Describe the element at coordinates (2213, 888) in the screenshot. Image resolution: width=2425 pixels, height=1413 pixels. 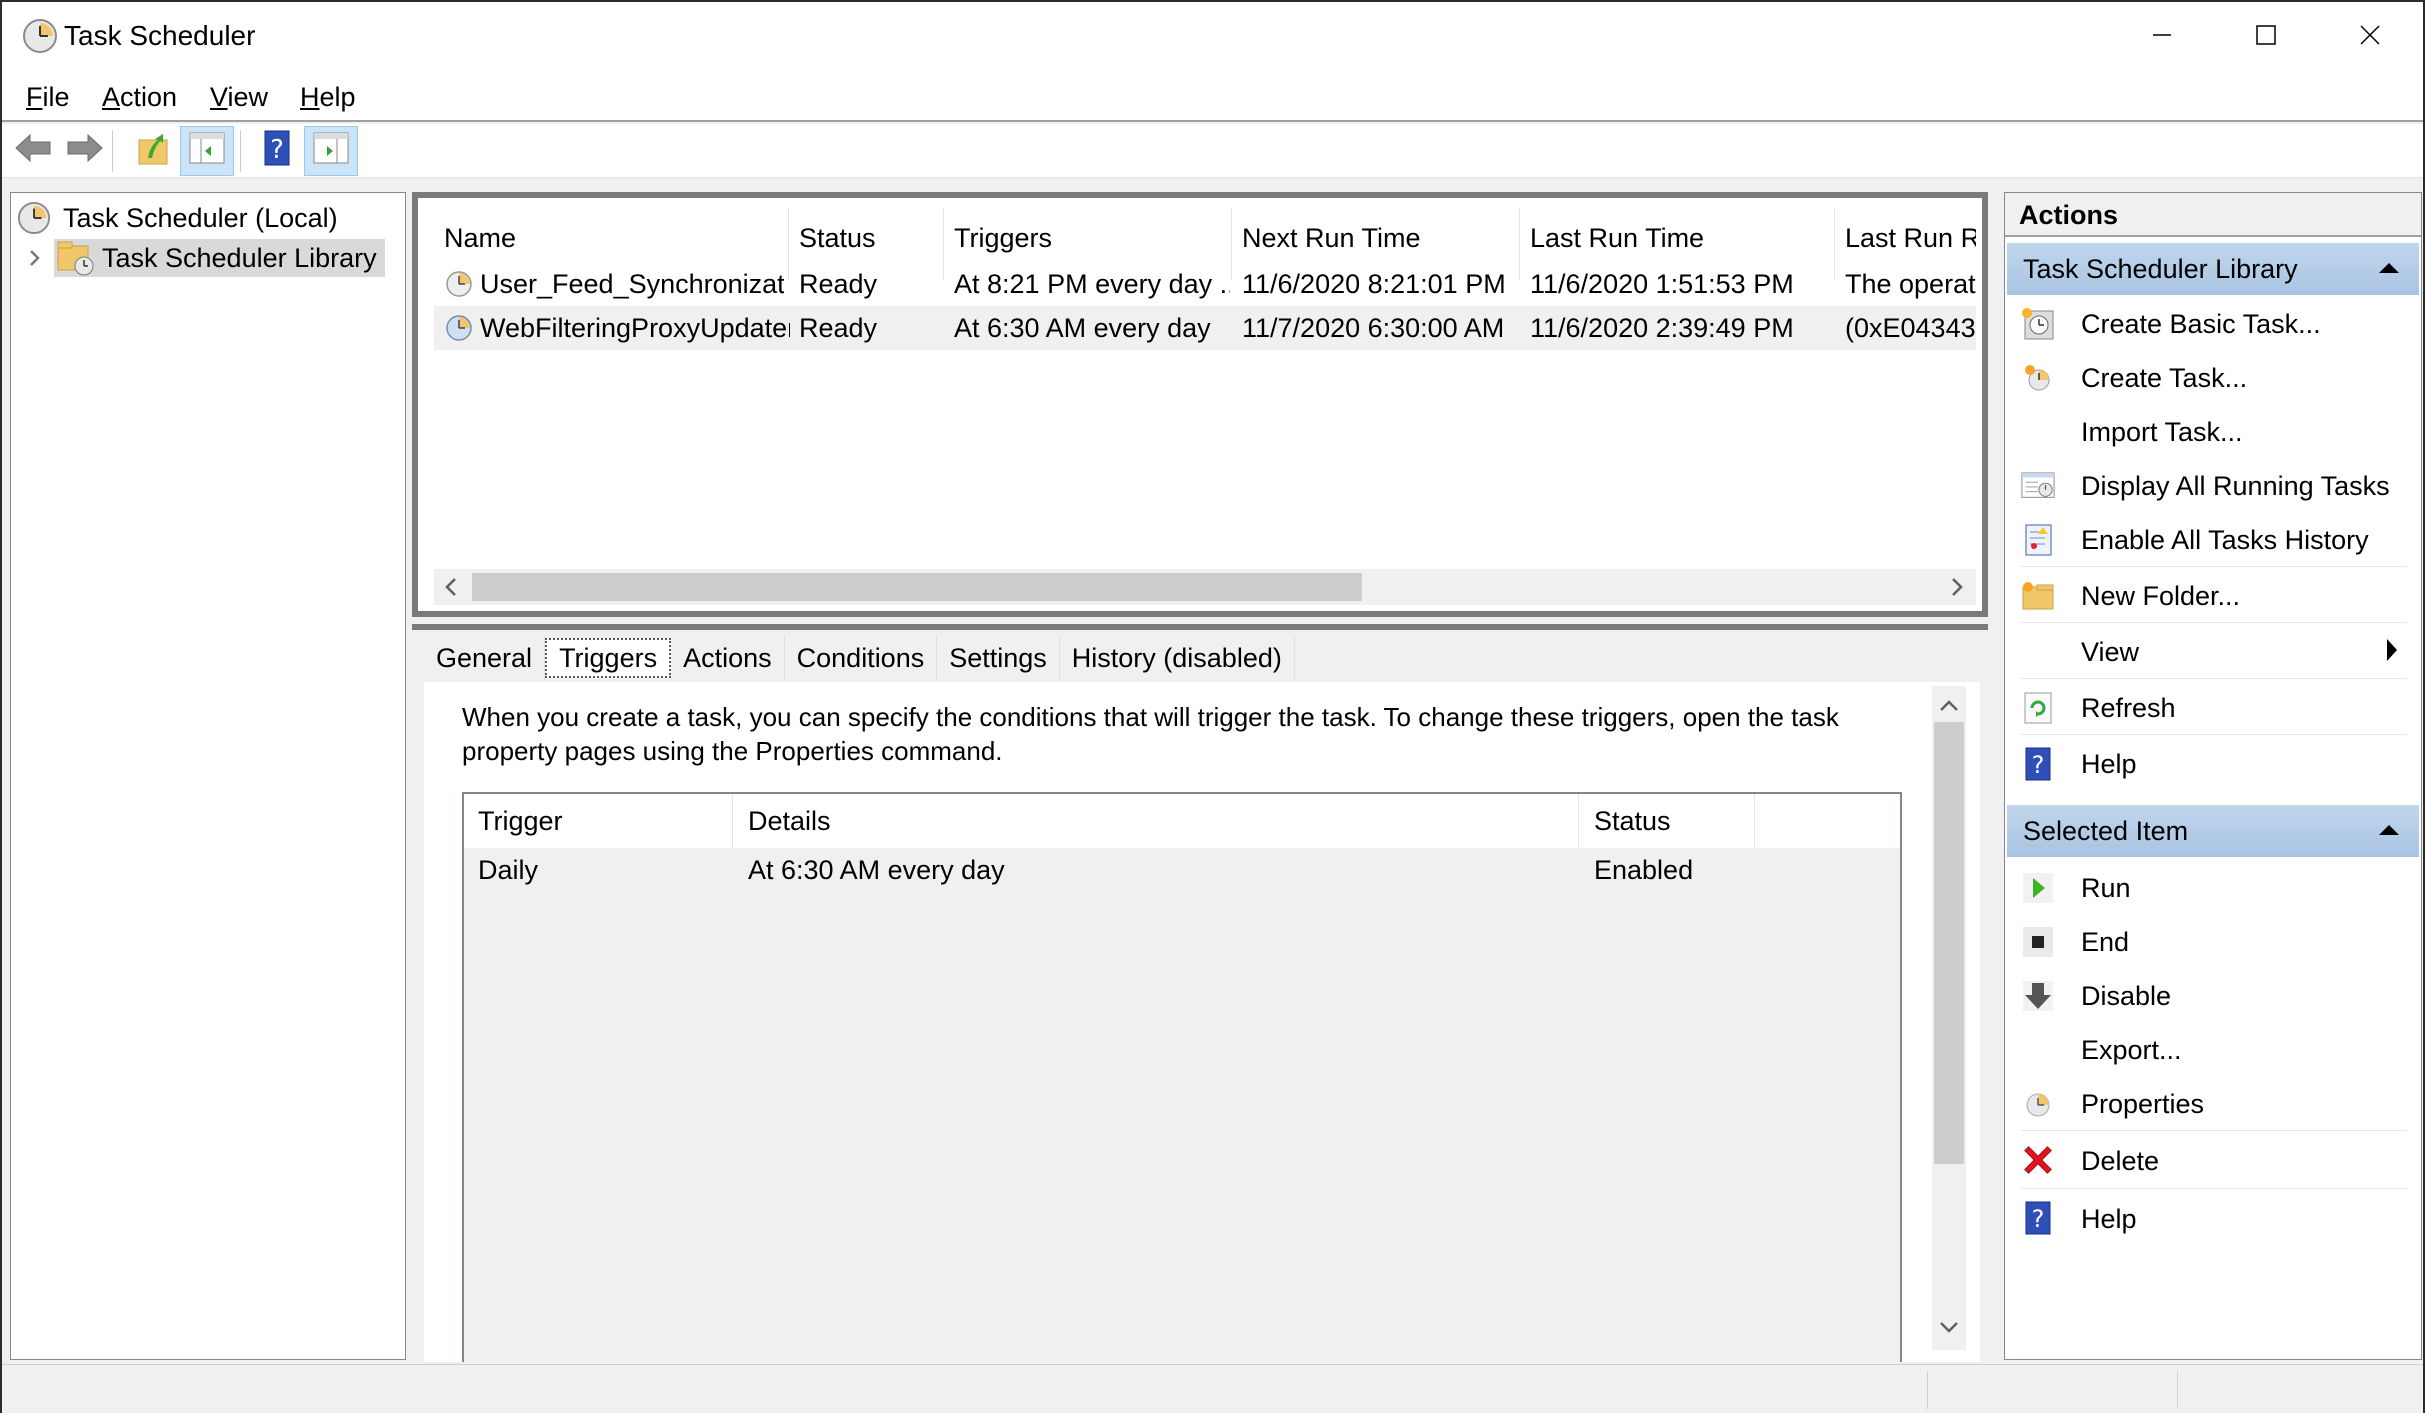
I see `action-run: Run` at that location.